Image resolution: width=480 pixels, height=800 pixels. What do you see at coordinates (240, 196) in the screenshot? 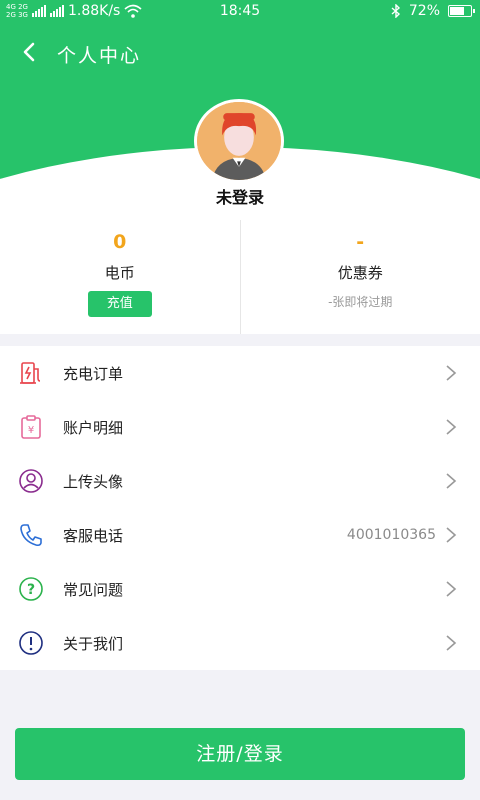
I see `username-label: 未登录` at bounding box center [240, 196].